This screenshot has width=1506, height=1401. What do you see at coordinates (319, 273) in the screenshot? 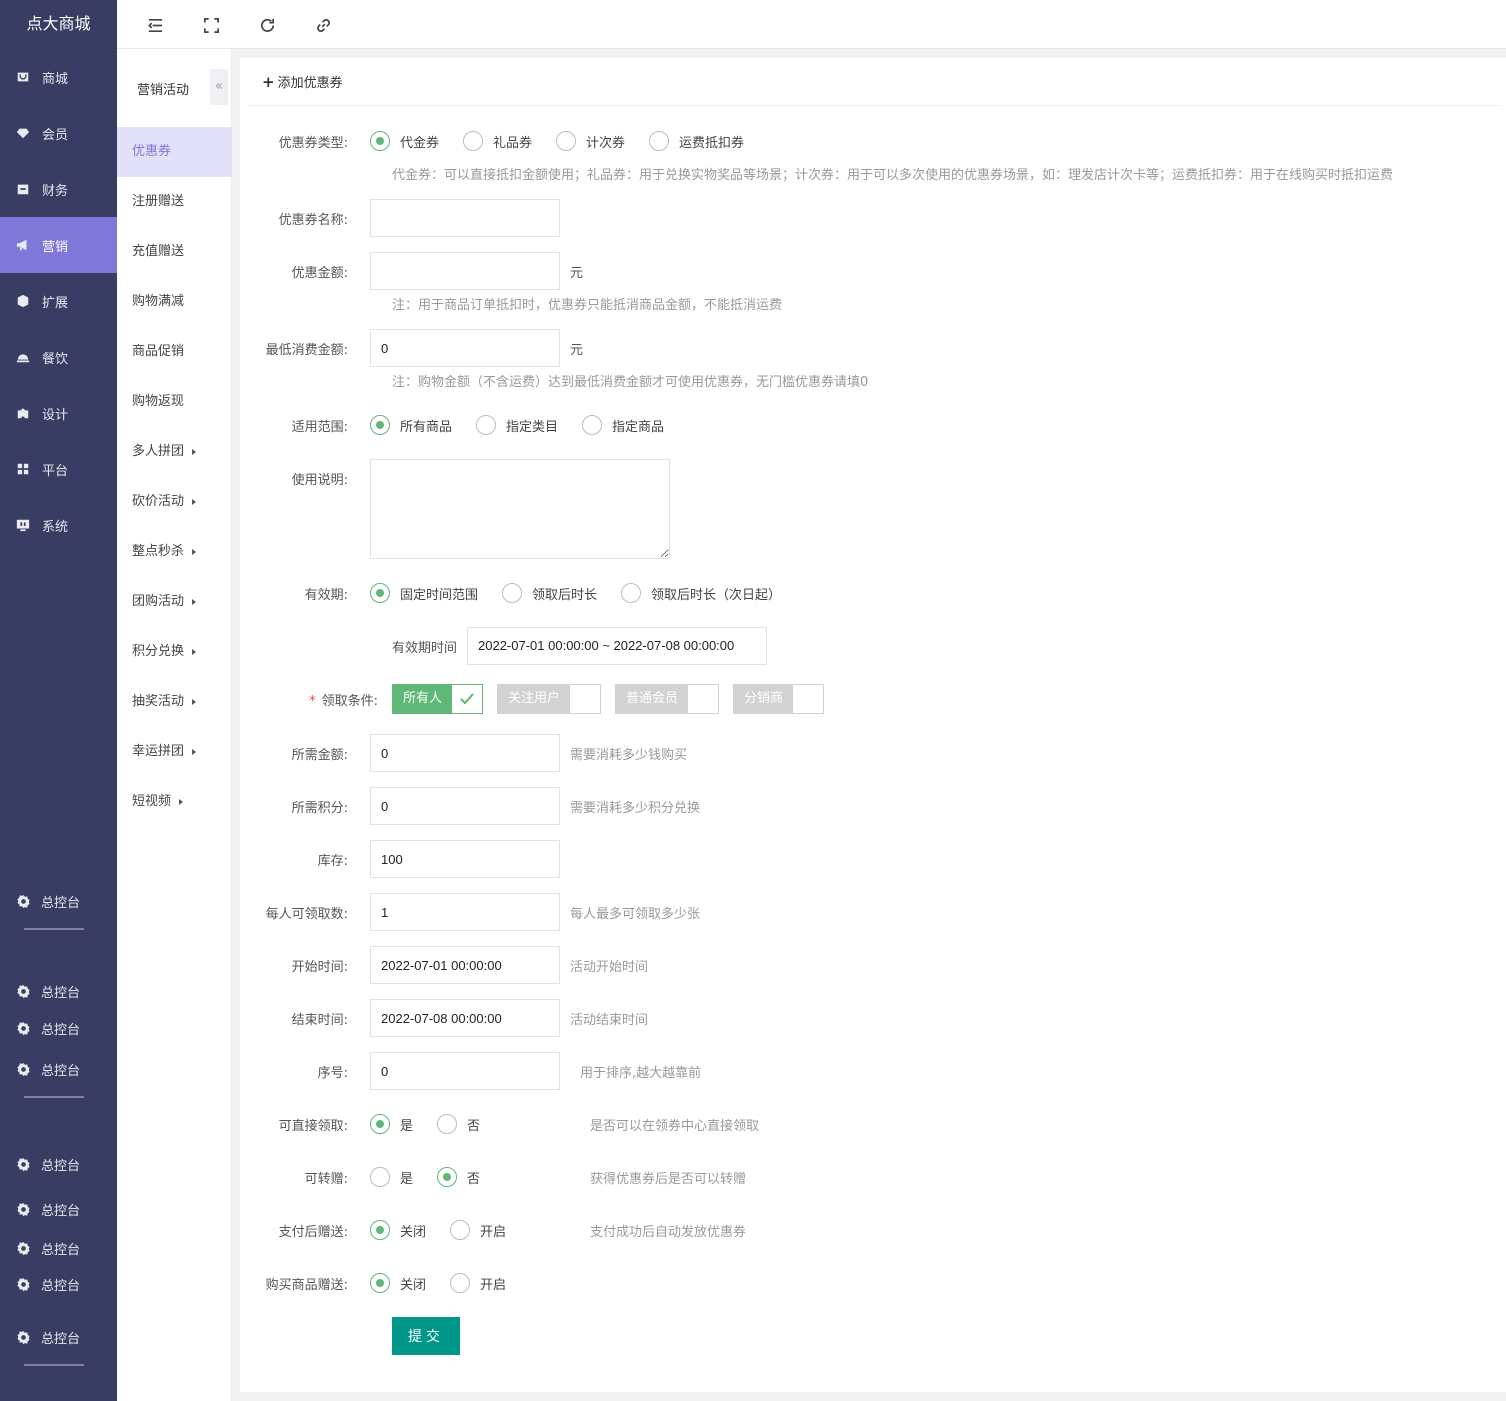
I see `discount-amount-label: 优惠金额:` at bounding box center [319, 273].